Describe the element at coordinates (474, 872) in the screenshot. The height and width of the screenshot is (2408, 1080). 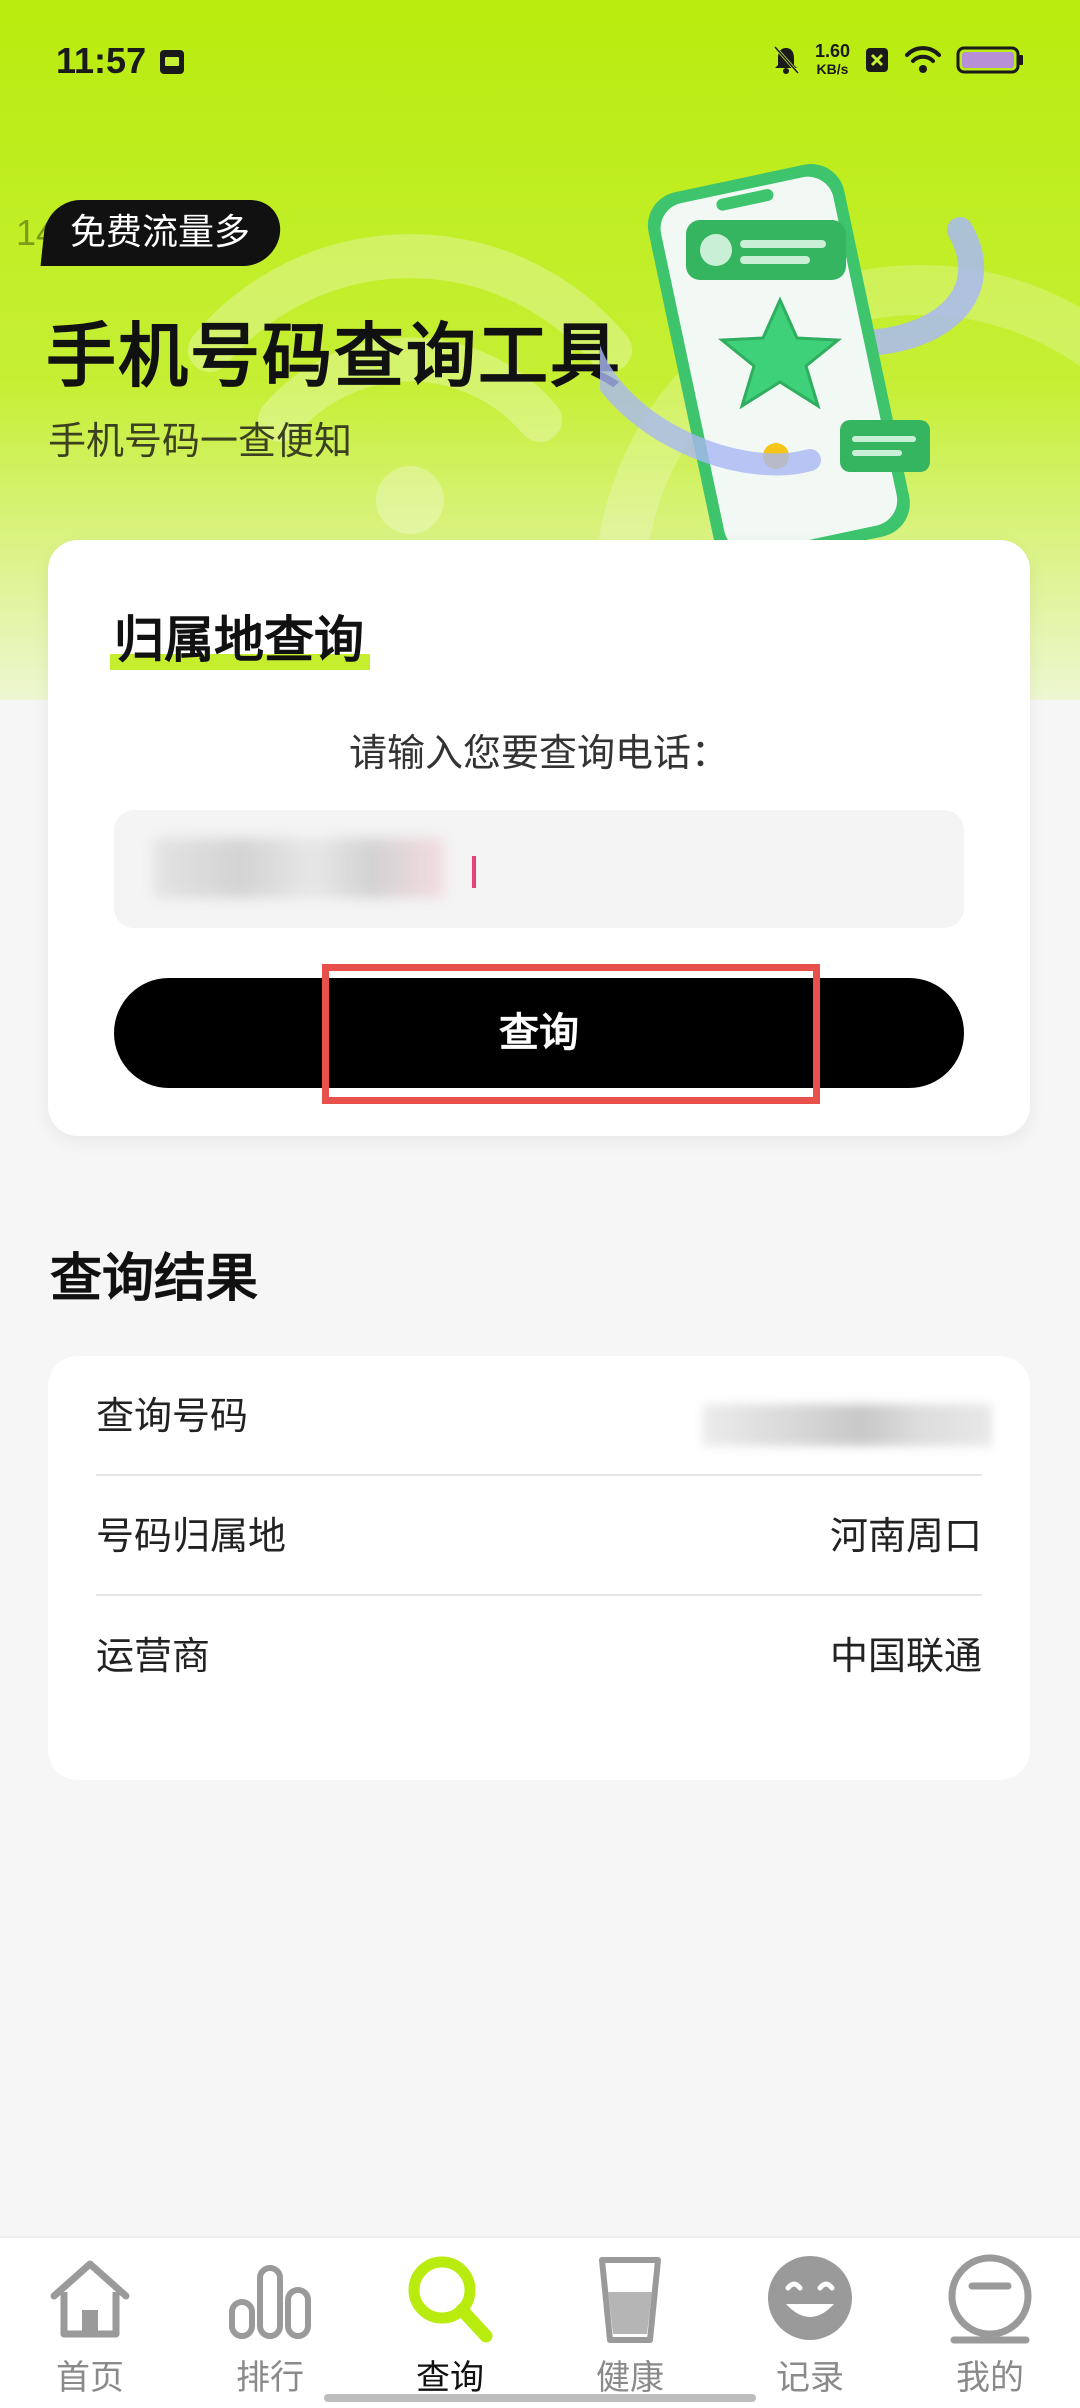
I see `text-caret` at that location.